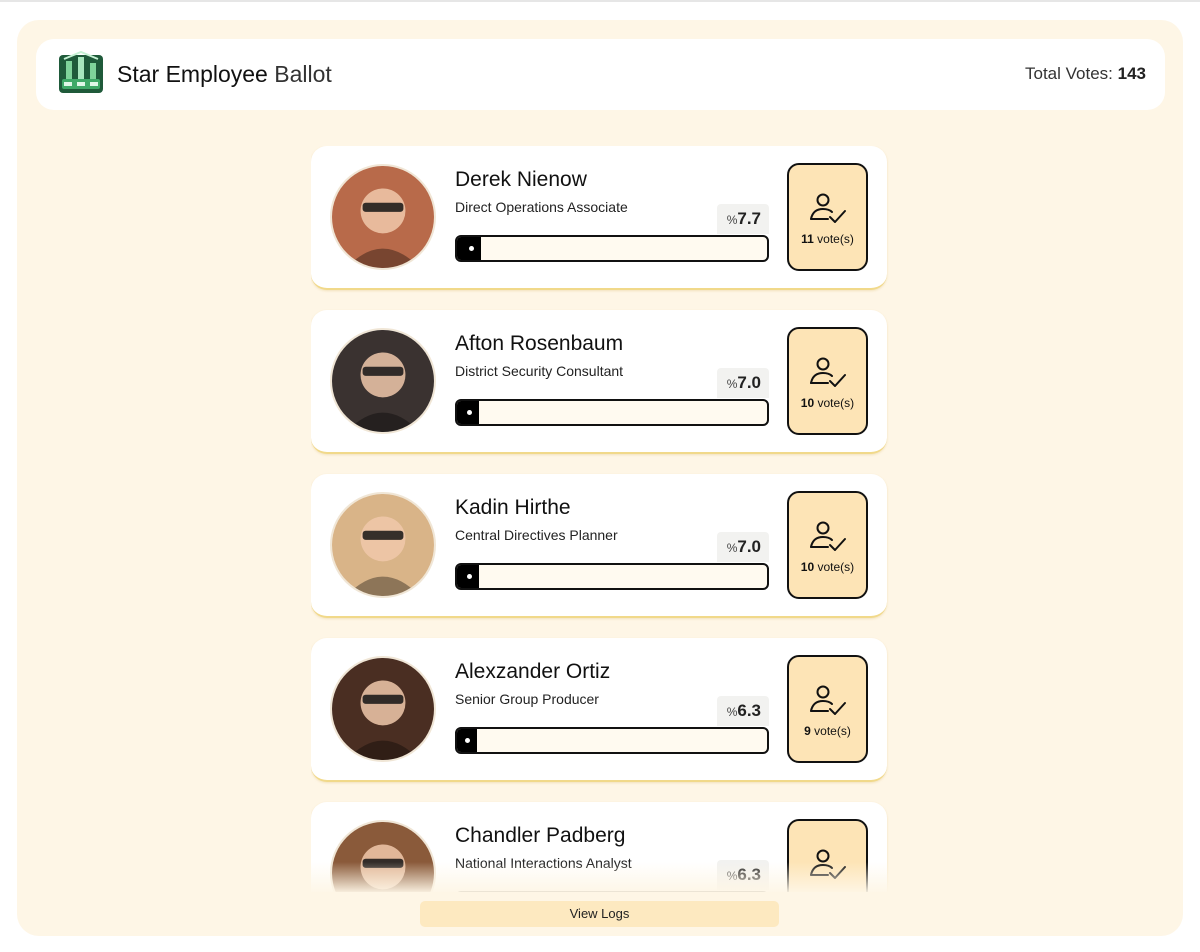 The image size is (1200, 952). I want to click on percent-value: 6.3, so click(749, 710).